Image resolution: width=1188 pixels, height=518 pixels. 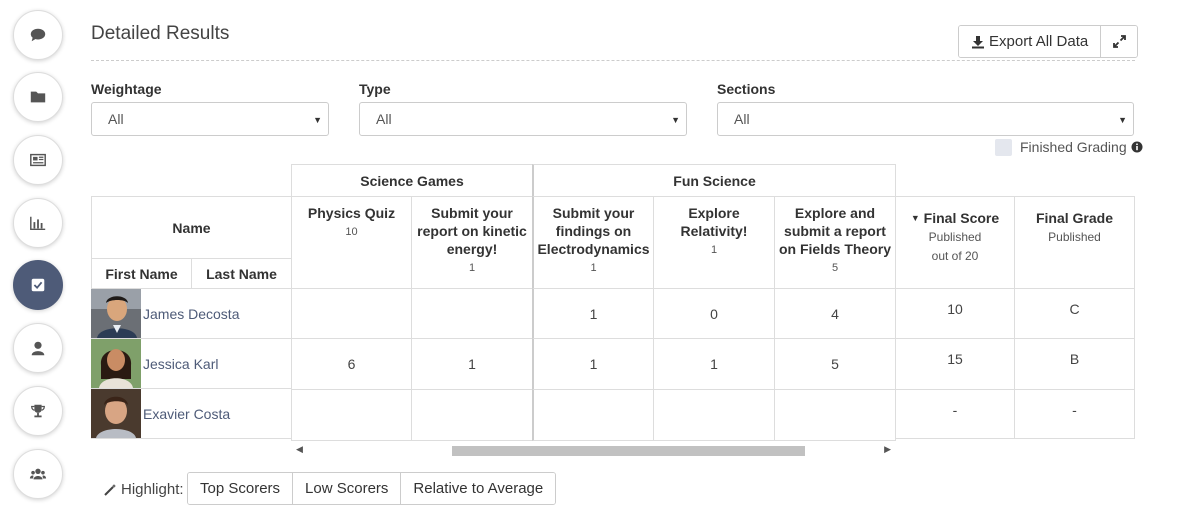 I want to click on type-select: All ▼, so click(x=523, y=119).